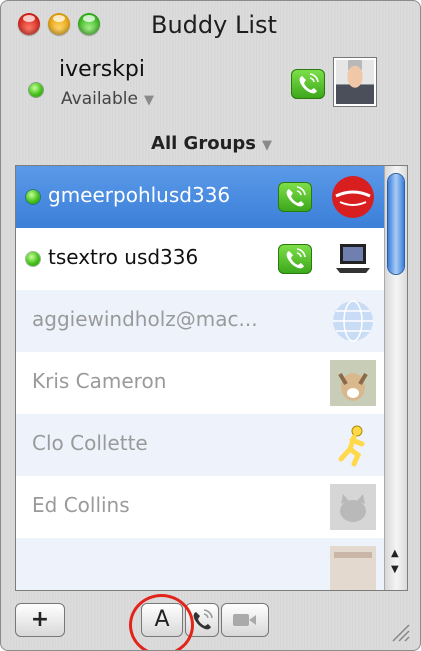 This screenshot has width=421, height=651. I want to click on scrollbar-thumb, so click(396, 224).